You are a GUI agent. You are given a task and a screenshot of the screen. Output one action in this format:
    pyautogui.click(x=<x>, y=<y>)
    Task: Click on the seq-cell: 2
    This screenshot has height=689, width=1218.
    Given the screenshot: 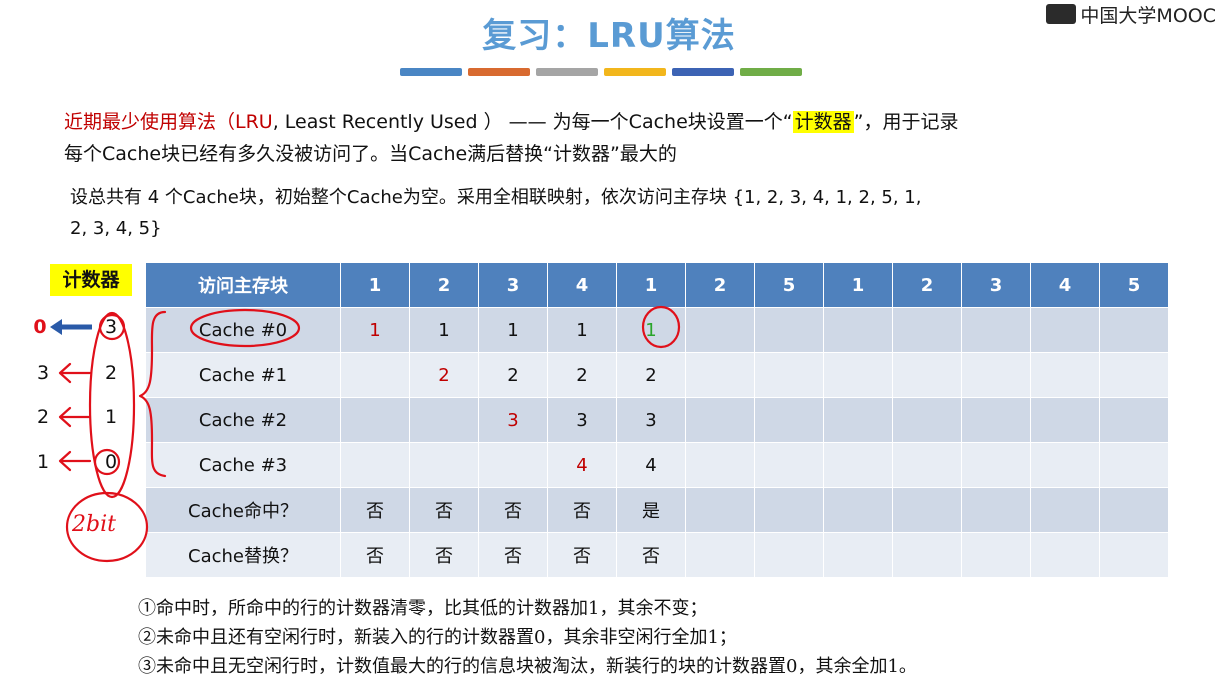 What is the action you would take?
    pyautogui.click(x=927, y=285)
    